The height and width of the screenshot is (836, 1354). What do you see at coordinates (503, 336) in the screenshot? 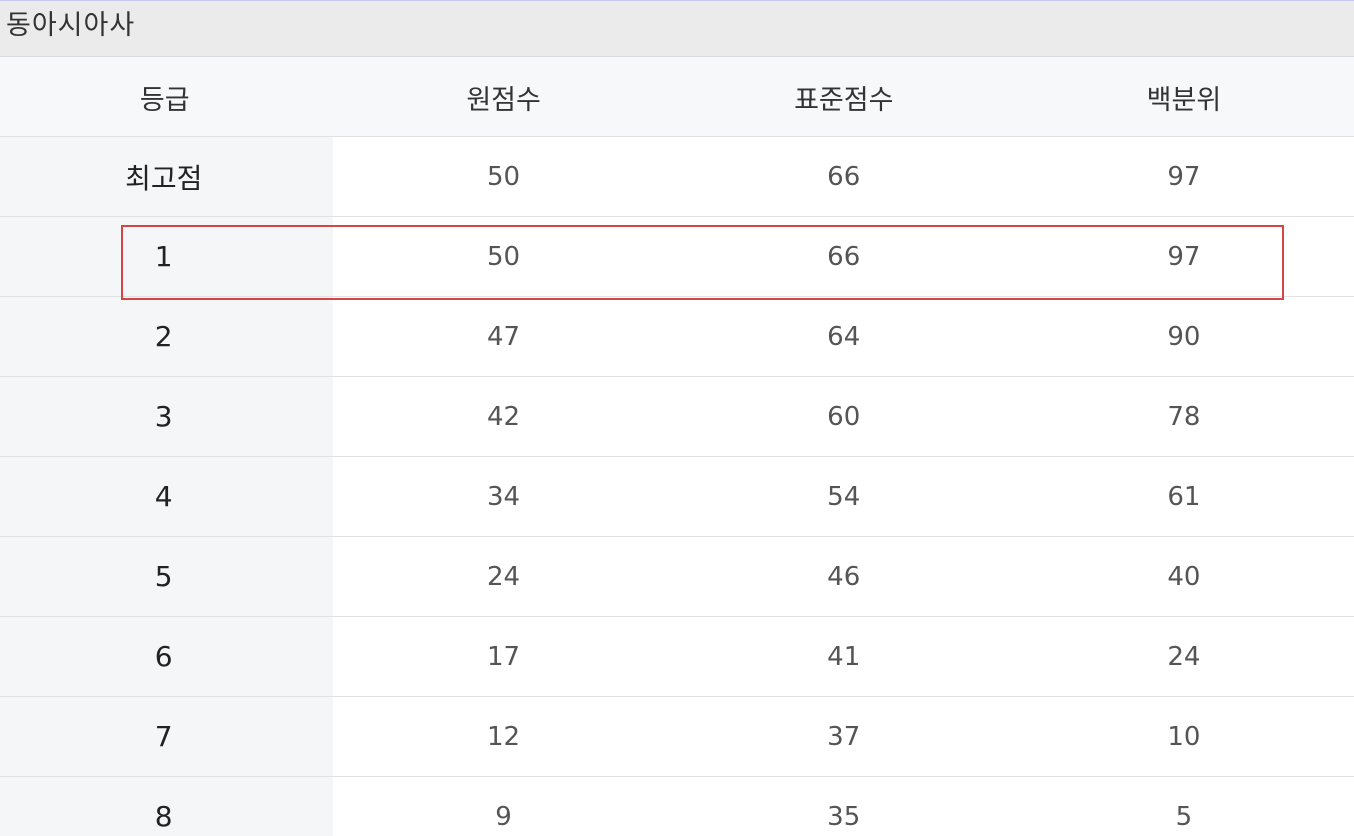
I see `raw-score-cell: 47` at bounding box center [503, 336].